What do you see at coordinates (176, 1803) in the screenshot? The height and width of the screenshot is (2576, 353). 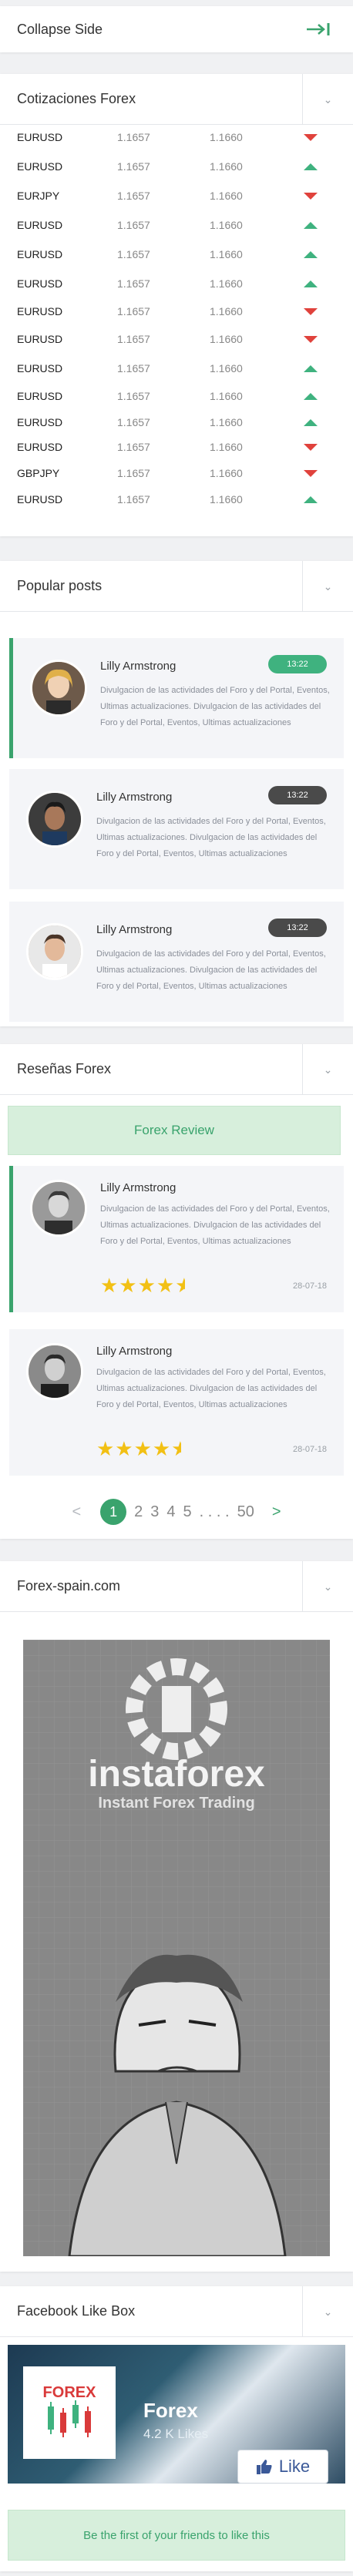 I see `banner-tagline: Instant Forex Trading` at bounding box center [176, 1803].